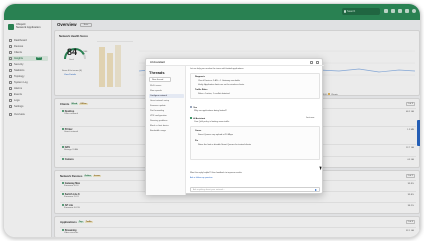 The width and height of the screenshot is (424, 241). I want to click on ai-label: AI Assistant, so click(197, 118).